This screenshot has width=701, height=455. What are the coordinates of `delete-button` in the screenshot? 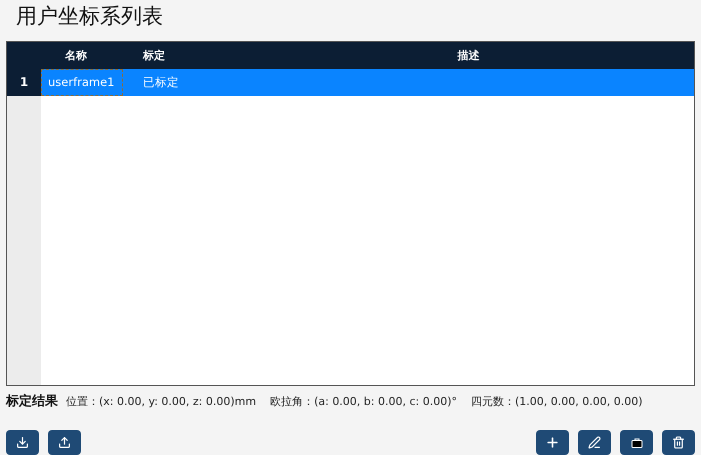 It's located at (678, 442).